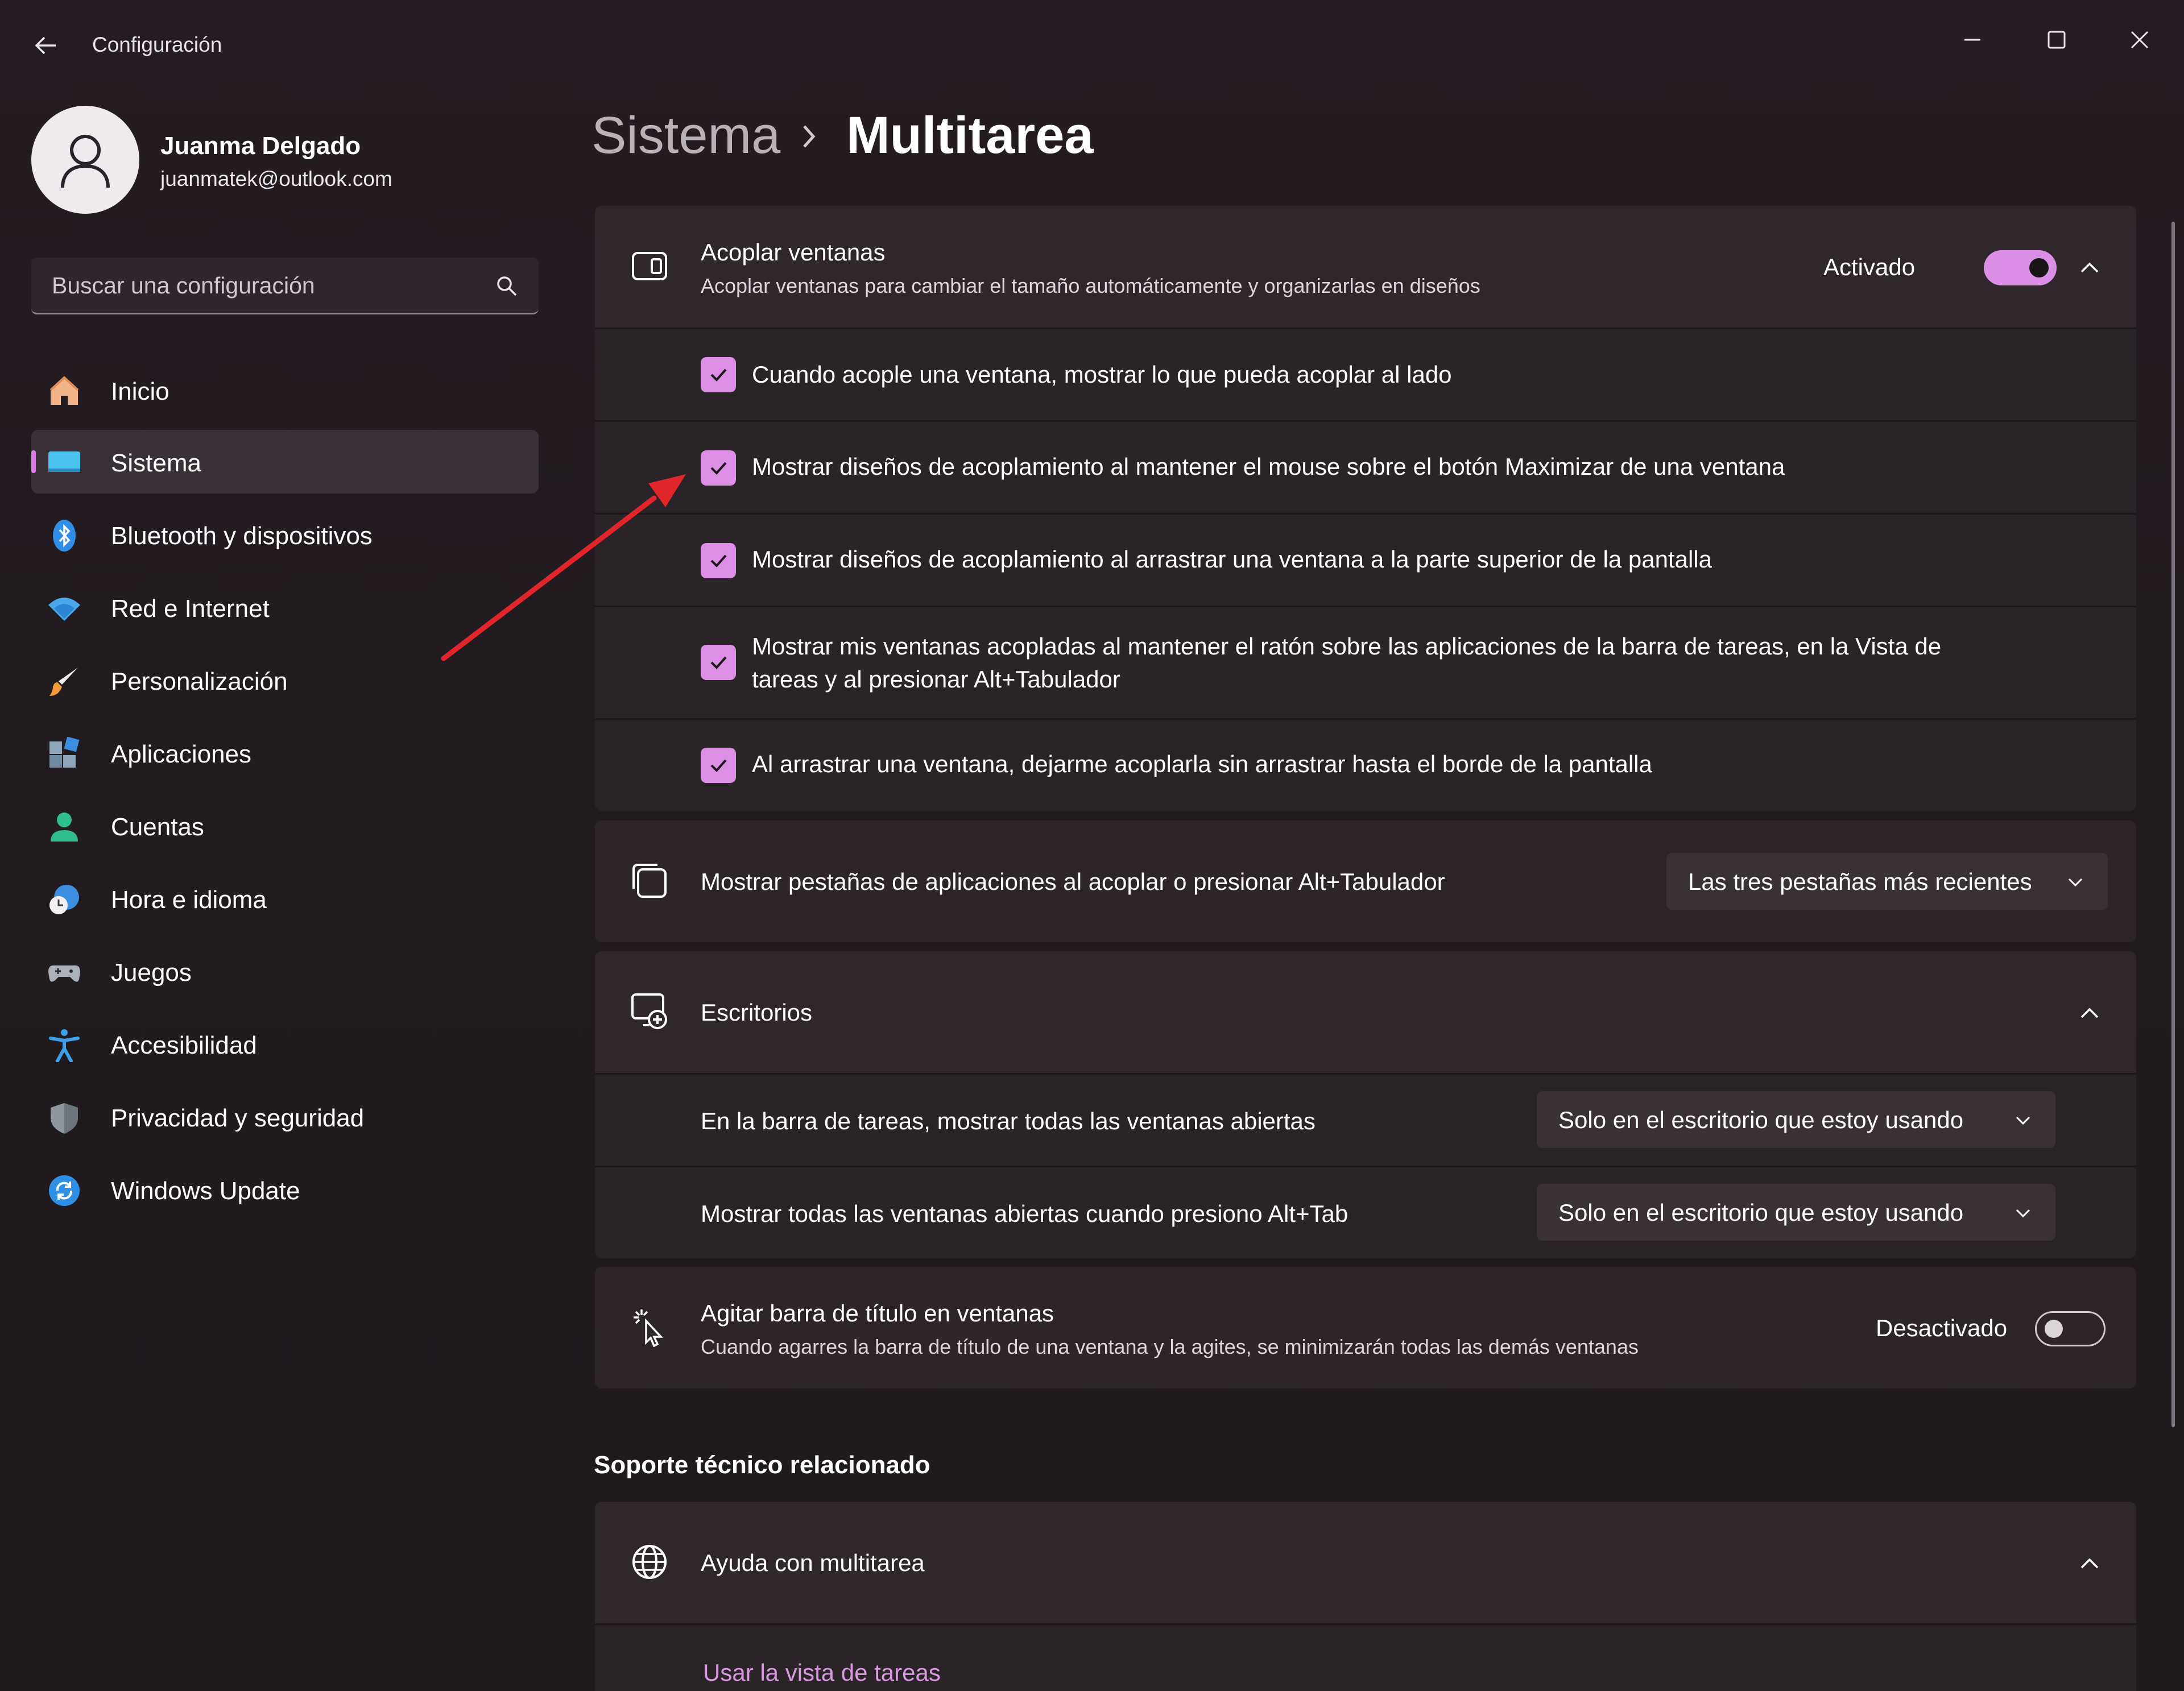 The width and height of the screenshot is (2184, 1691). I want to click on paintbrush-icon, so click(64, 681).